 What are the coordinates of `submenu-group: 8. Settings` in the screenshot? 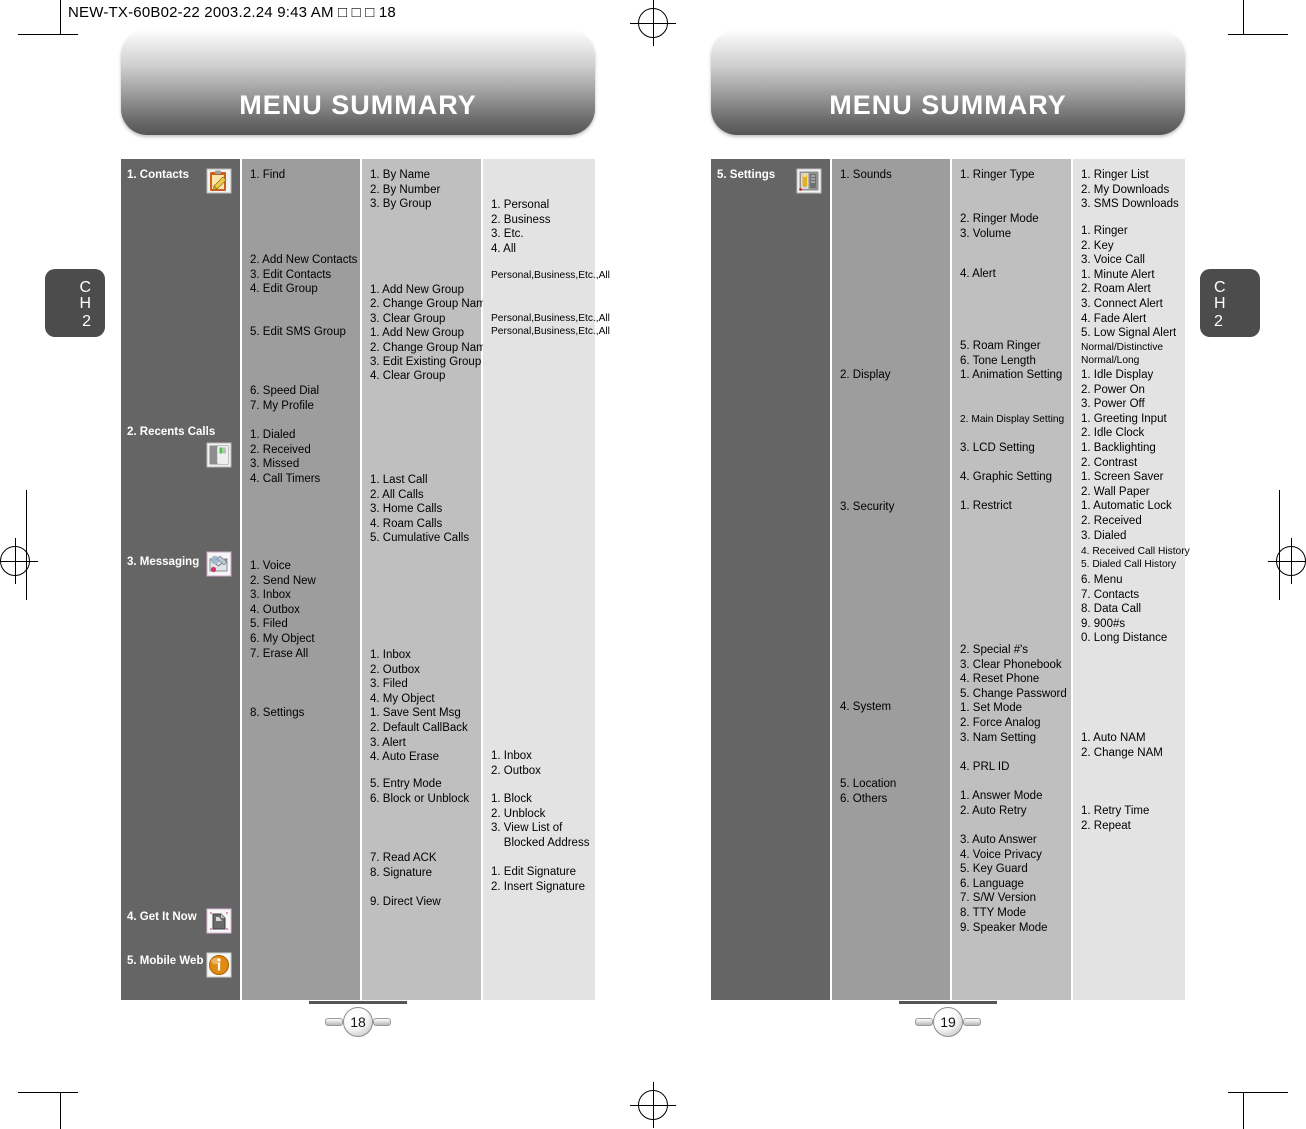 It's located at (277, 713).